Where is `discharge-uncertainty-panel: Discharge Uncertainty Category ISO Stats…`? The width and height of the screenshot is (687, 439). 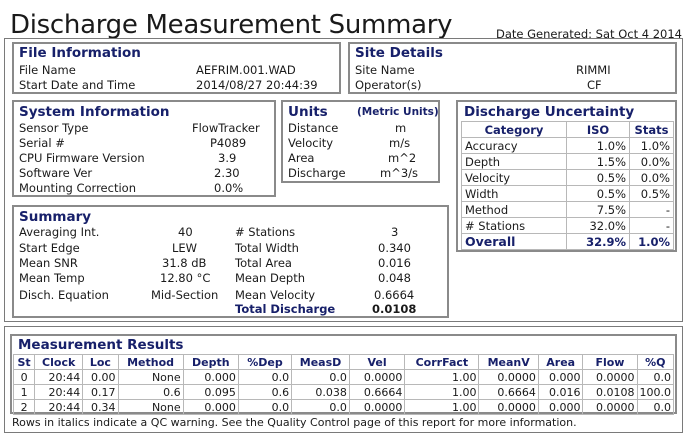
discharge-uncertainty-panel: Discharge Uncertainty Category ISO Stats… is located at coordinates (566, 176).